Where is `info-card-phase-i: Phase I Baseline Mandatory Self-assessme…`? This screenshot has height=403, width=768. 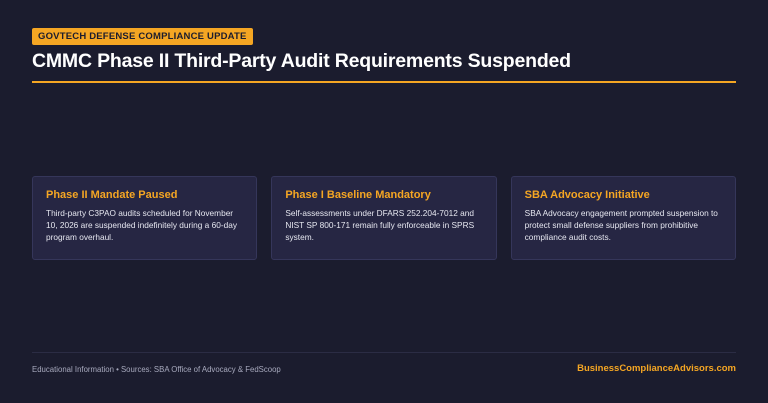
info-card-phase-i: Phase I Baseline Mandatory Self-assessme… is located at coordinates (384, 218).